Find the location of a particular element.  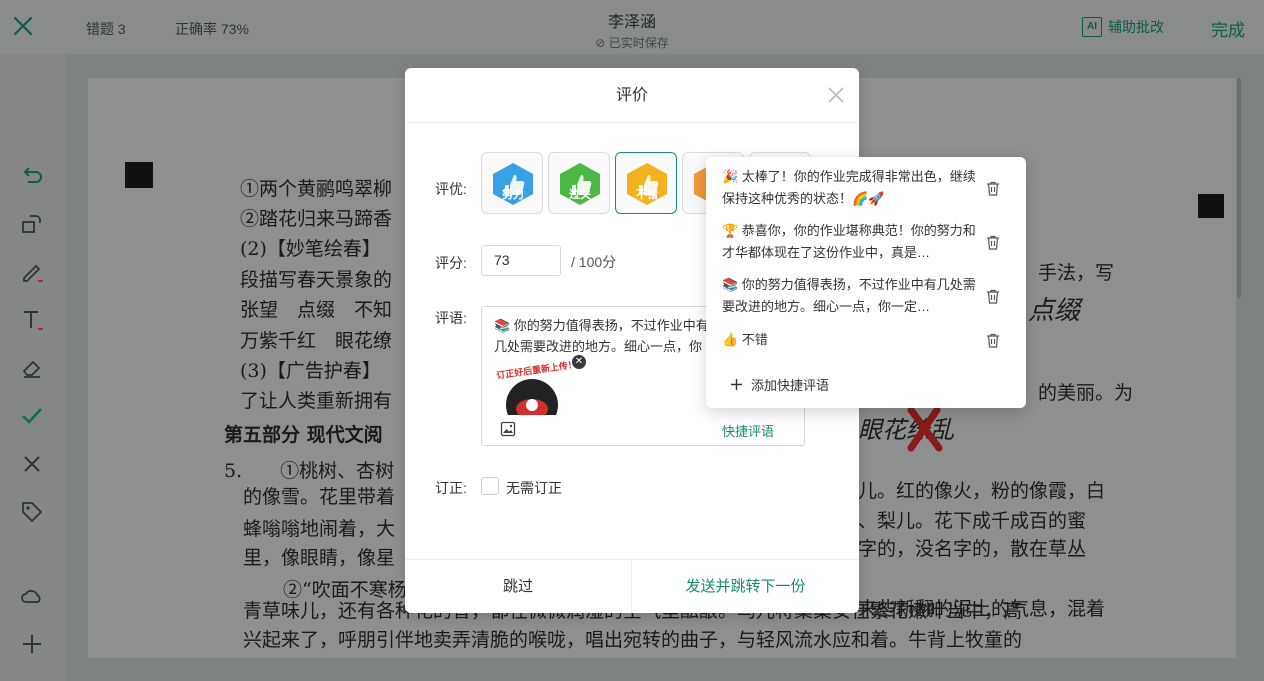

add-quick-comment-button: 添加快捷评语 is located at coordinates (779, 384).